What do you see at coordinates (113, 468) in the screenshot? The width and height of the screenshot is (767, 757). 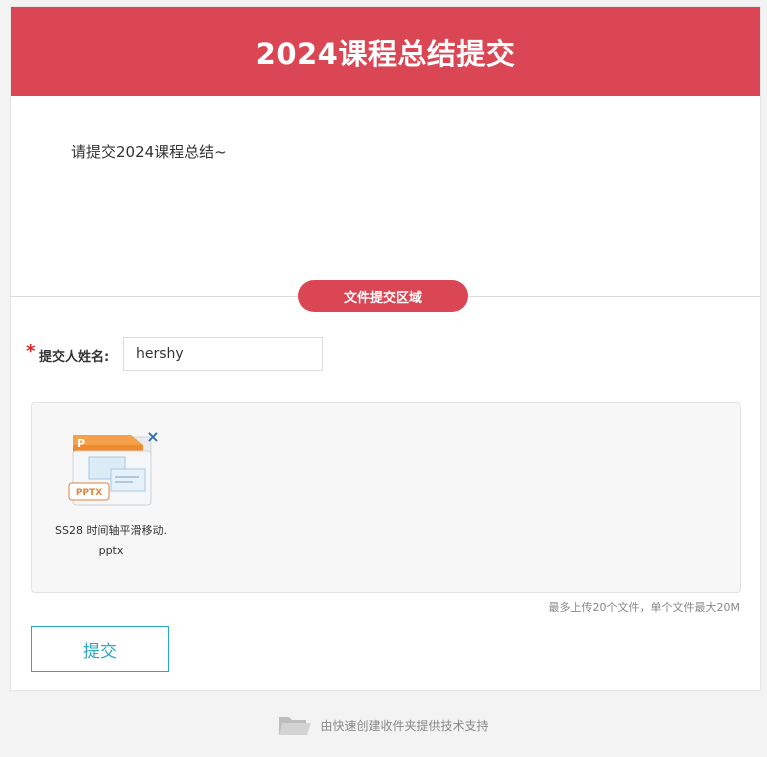 I see `pptx-file-icon: P PPTX ×` at bounding box center [113, 468].